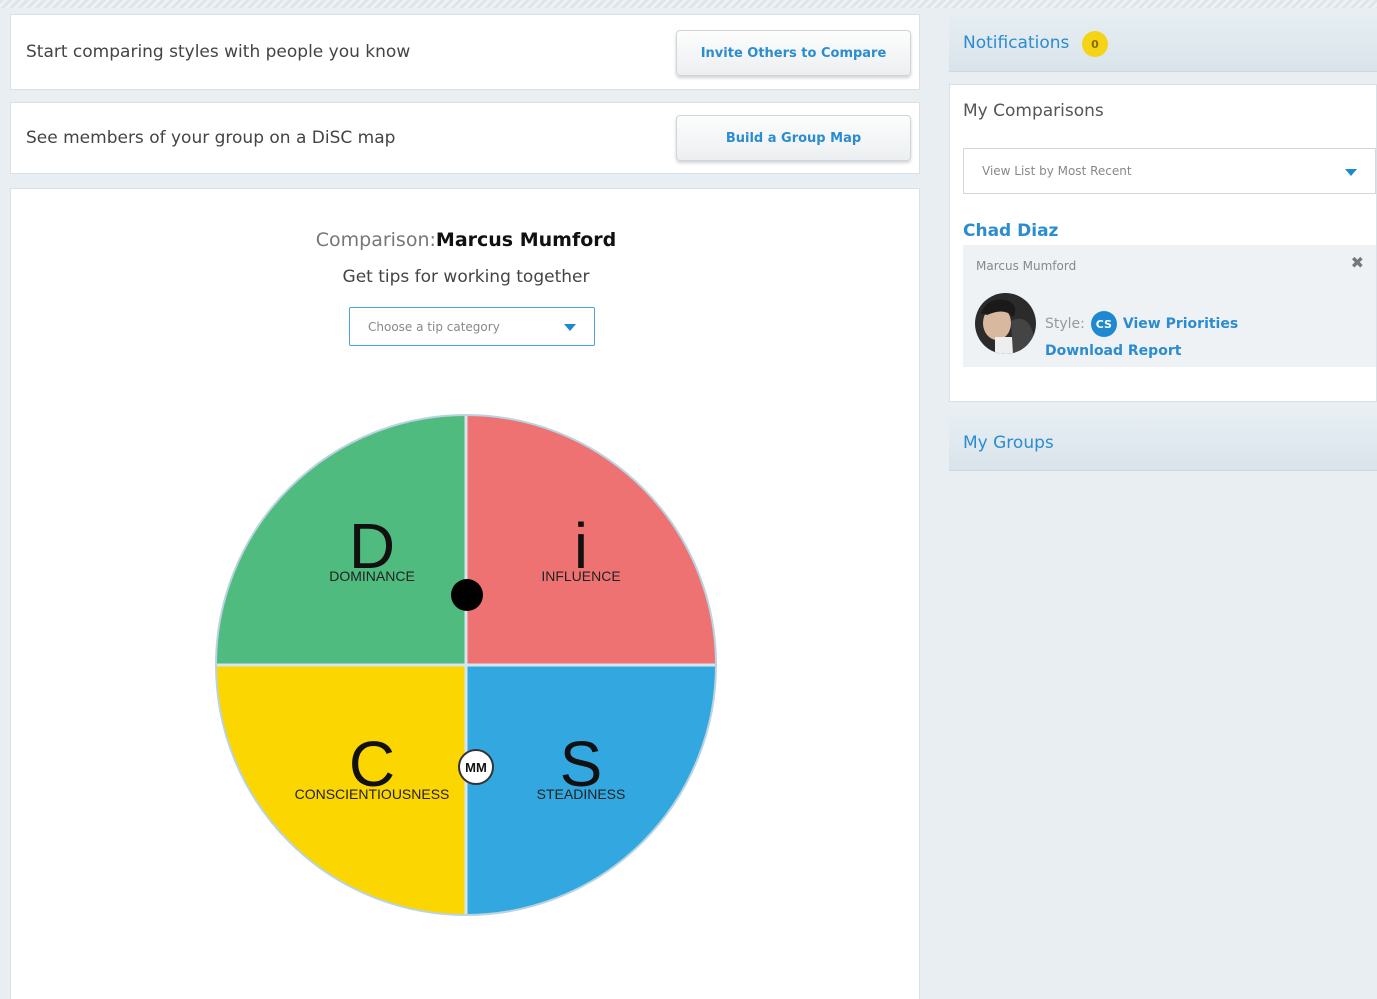 This screenshot has height=999, width=1377. Describe the element at coordinates (581, 794) in the screenshot. I see `label-steadiness: STEADINESS` at that location.